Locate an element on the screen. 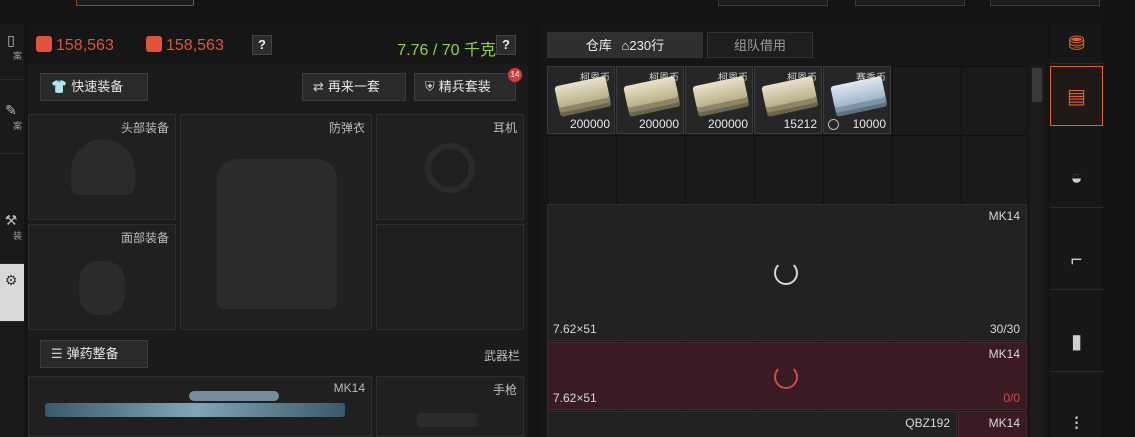  ammo-icon: ⁝ is located at coordinates (1076, 424).